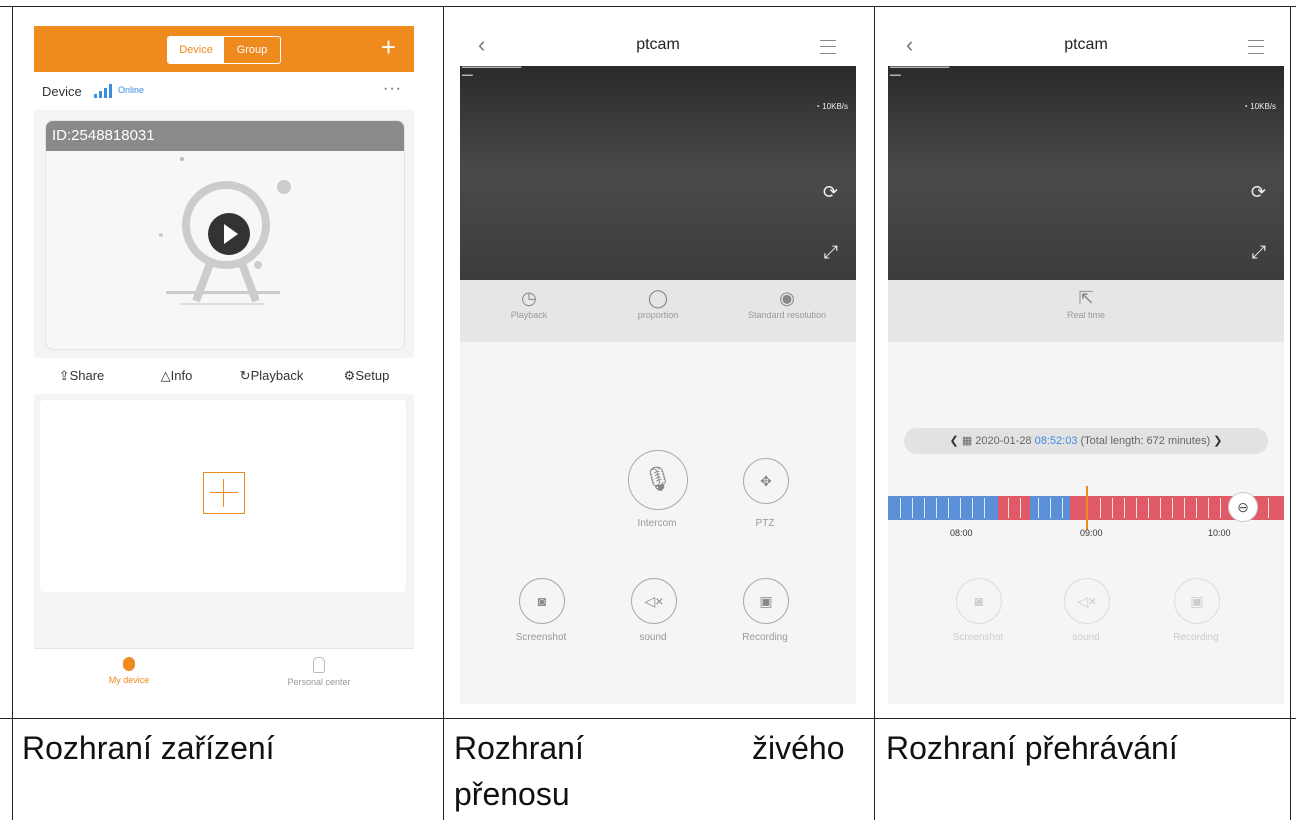 Image resolution: width=1296 pixels, height=820 pixels. Describe the element at coordinates (224, 493) in the screenshot. I see `add-device-button` at that location.